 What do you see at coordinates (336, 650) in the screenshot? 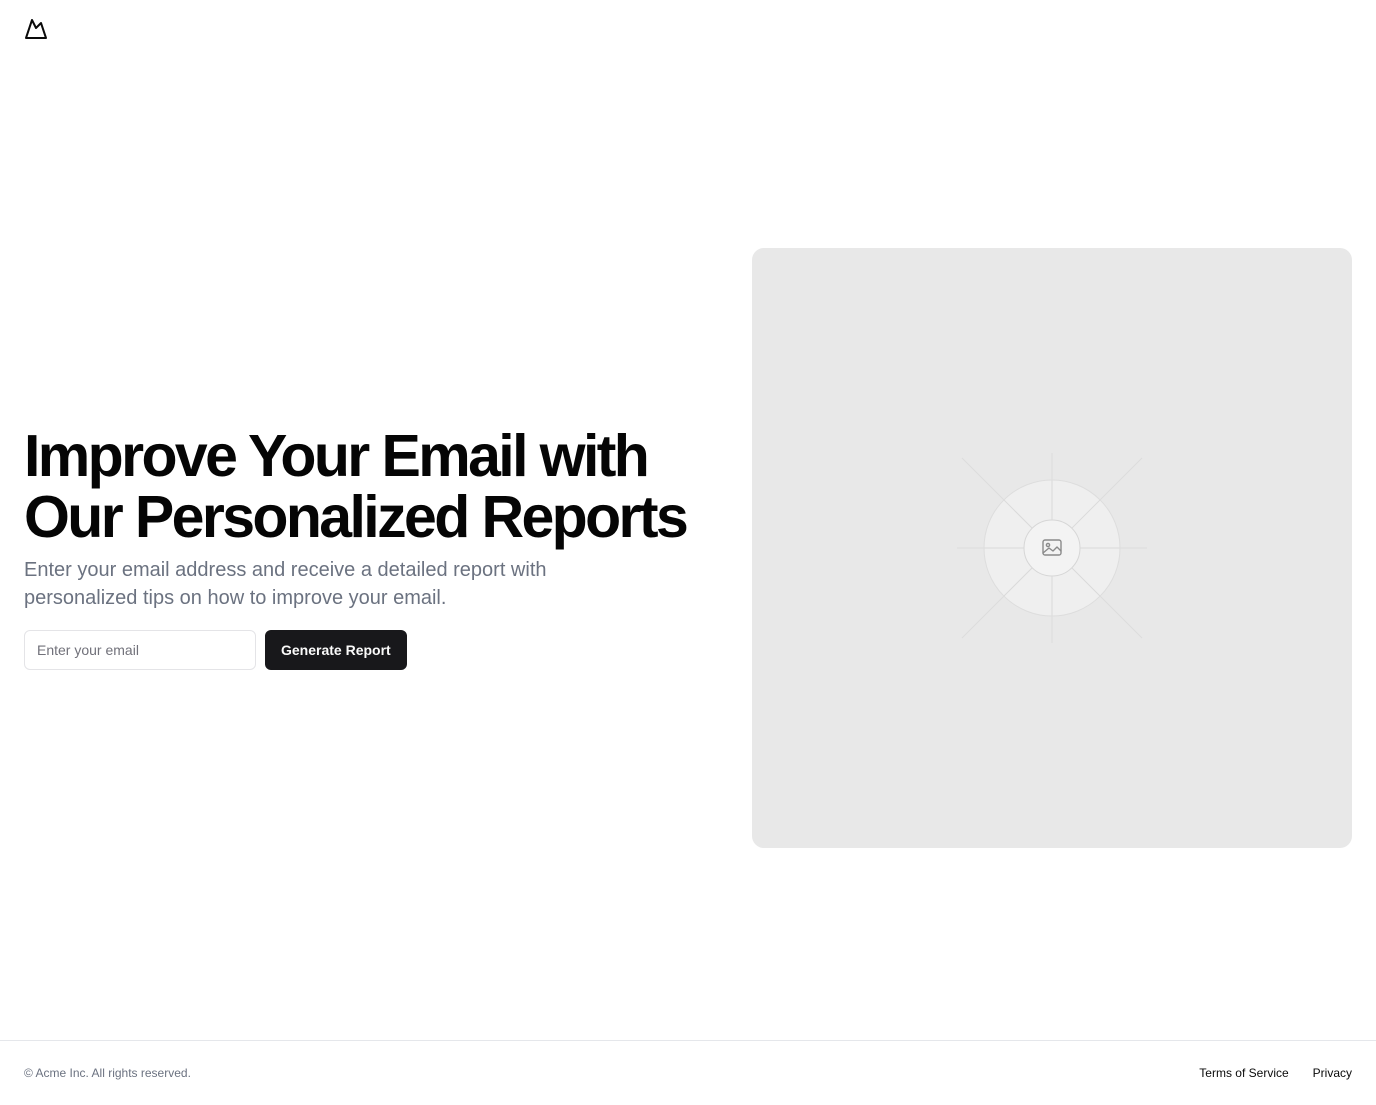
I see `generate-report-button: Generate Report` at bounding box center [336, 650].